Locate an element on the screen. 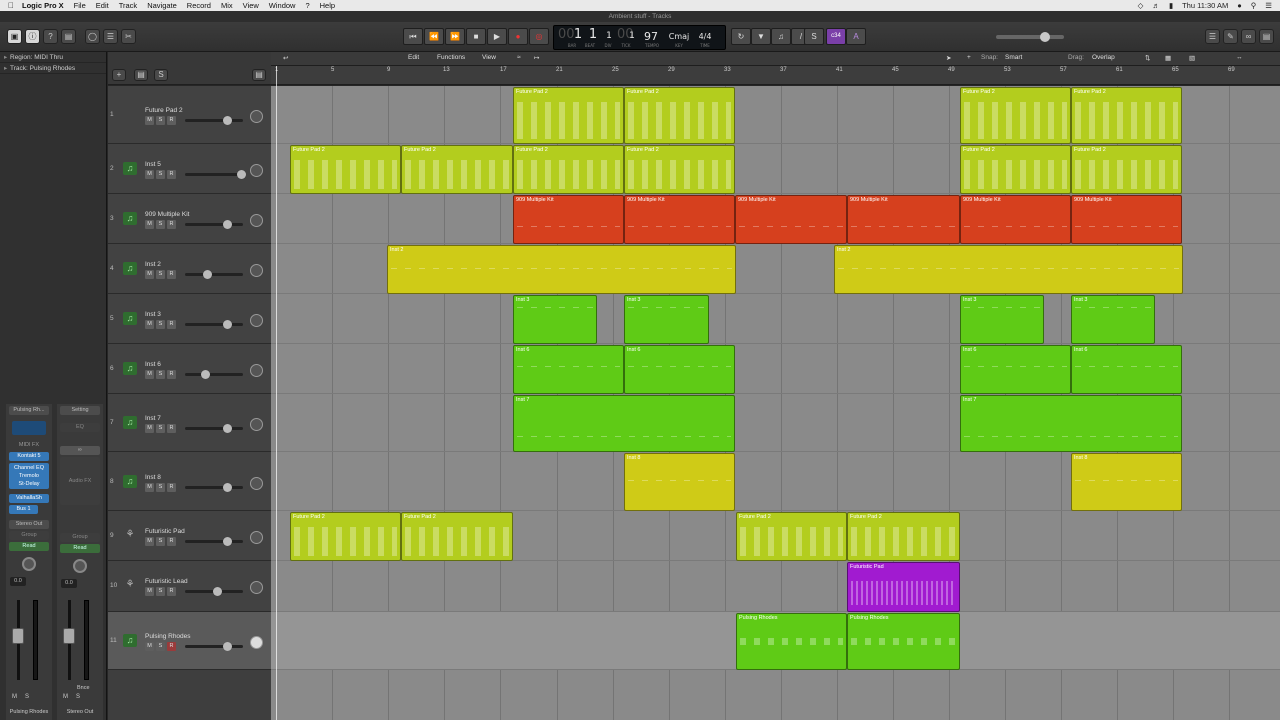 Image resolution: width=1280 pixels, height=720 pixels. snap-dropdown: Smart is located at coordinates (1013, 57).